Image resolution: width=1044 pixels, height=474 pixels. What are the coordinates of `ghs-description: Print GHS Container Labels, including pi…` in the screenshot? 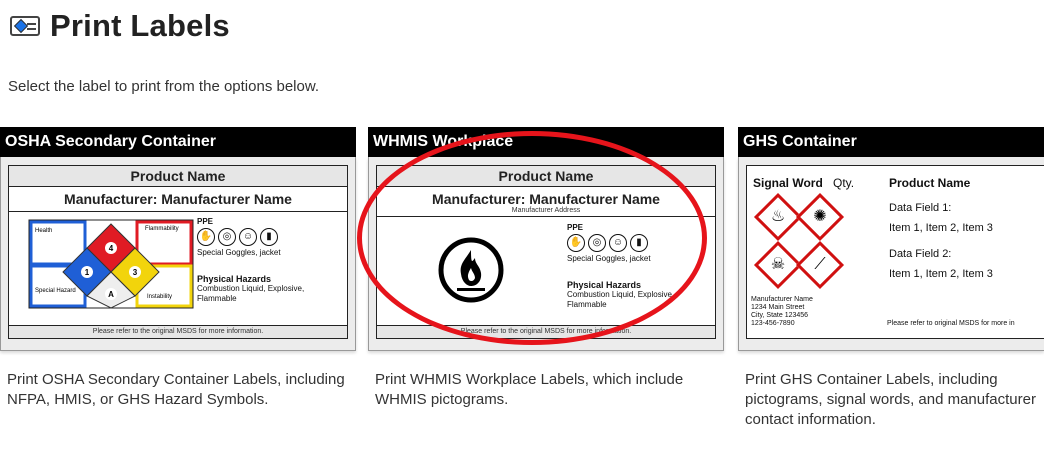 It's located at (890, 399).